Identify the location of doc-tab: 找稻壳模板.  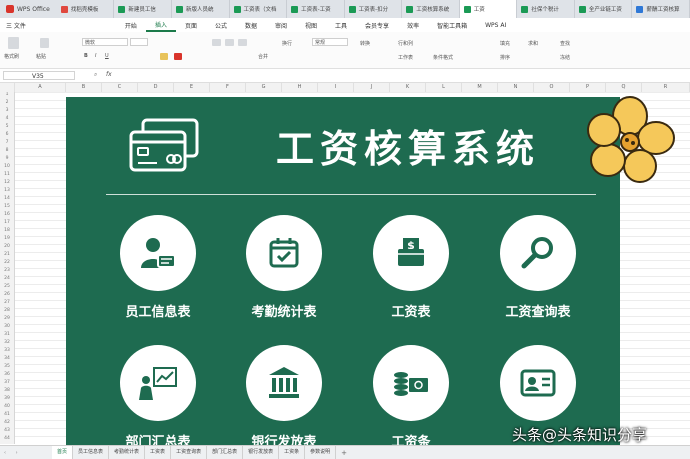
(86, 9).